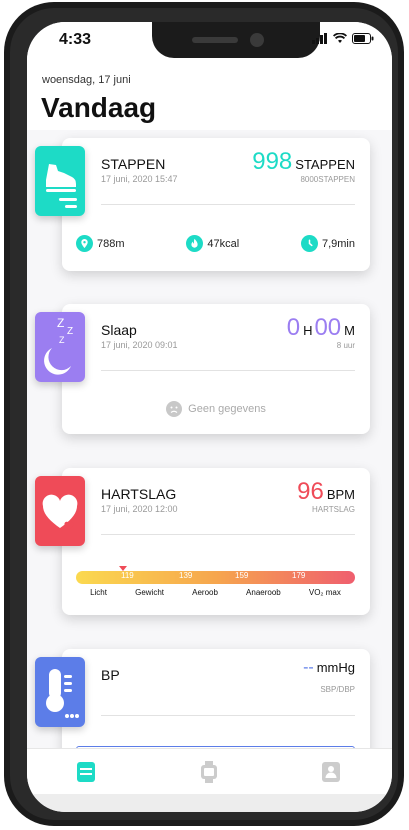 The height and width of the screenshot is (830, 409). I want to click on heart-unit: BPM, so click(340, 494).